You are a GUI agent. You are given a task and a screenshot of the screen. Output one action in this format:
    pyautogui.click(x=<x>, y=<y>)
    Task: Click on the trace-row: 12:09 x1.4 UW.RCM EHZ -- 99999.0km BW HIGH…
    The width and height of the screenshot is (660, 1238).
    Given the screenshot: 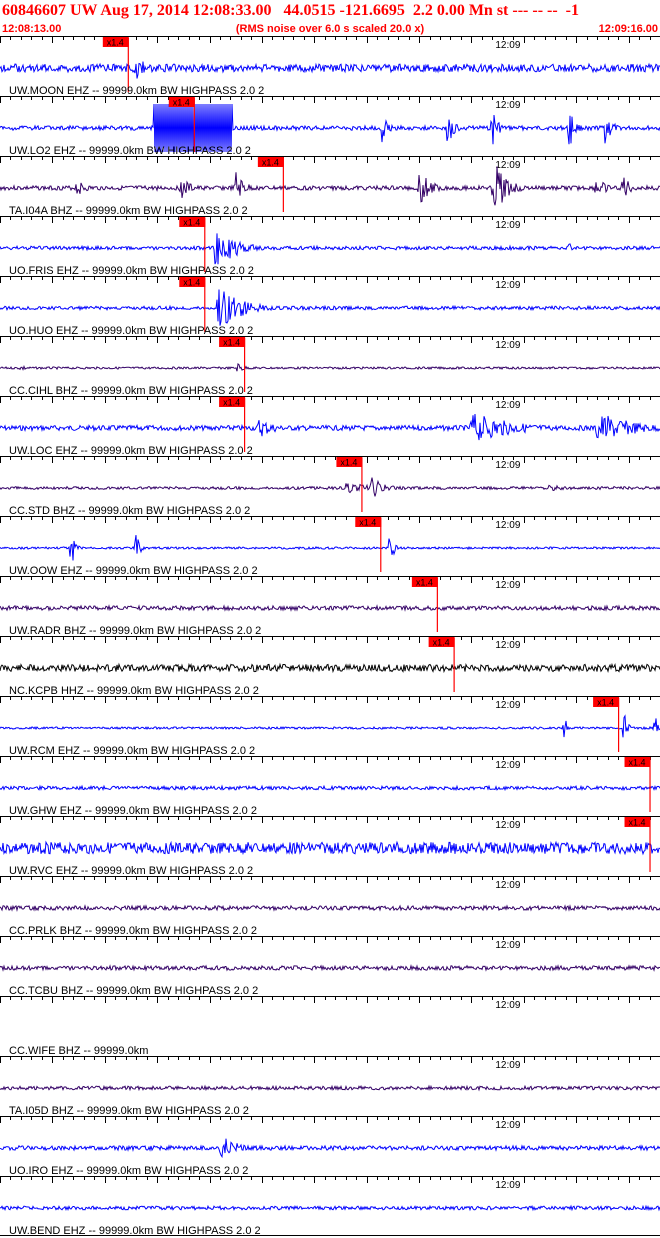 What is the action you would take?
    pyautogui.click(x=330, y=726)
    